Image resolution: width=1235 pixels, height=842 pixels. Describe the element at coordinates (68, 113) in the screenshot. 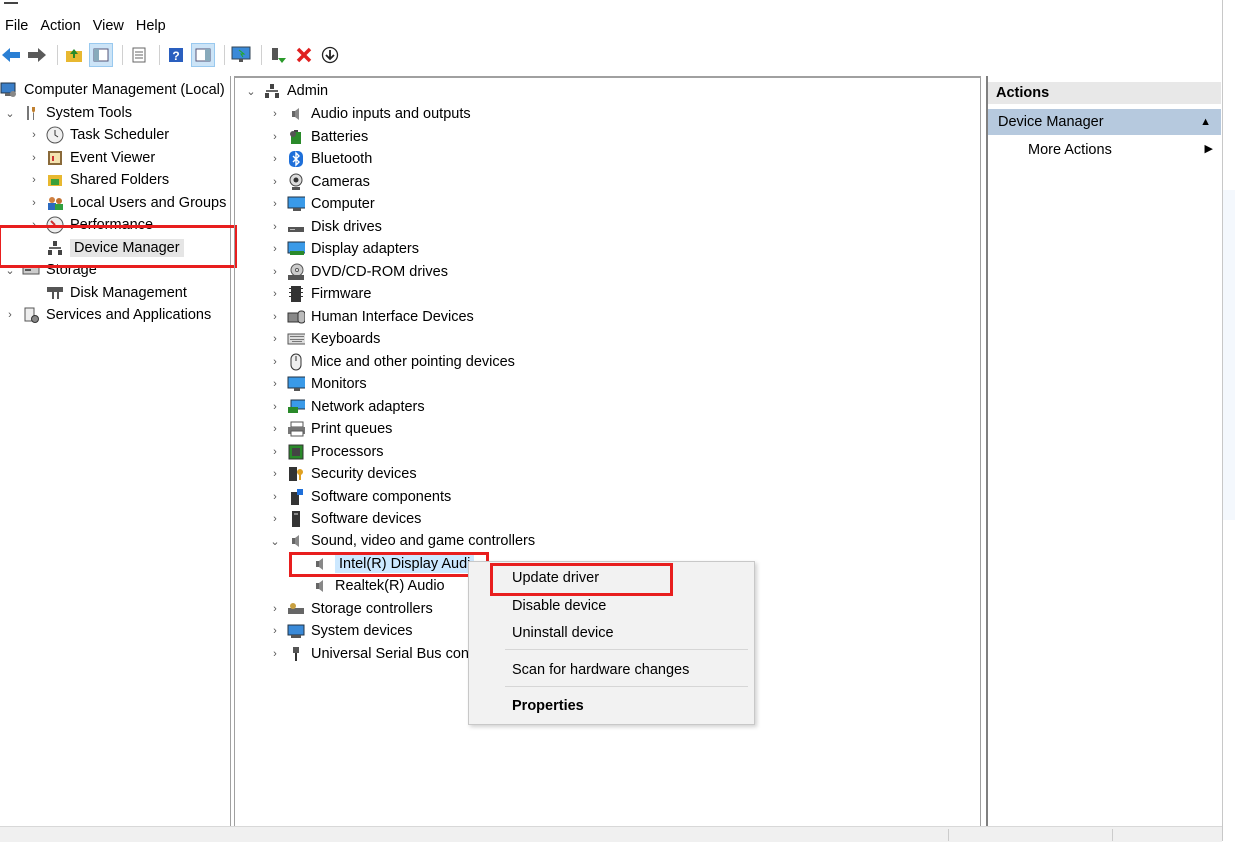

I see `tree-item-system-tools: ⌄ System Tools` at that location.